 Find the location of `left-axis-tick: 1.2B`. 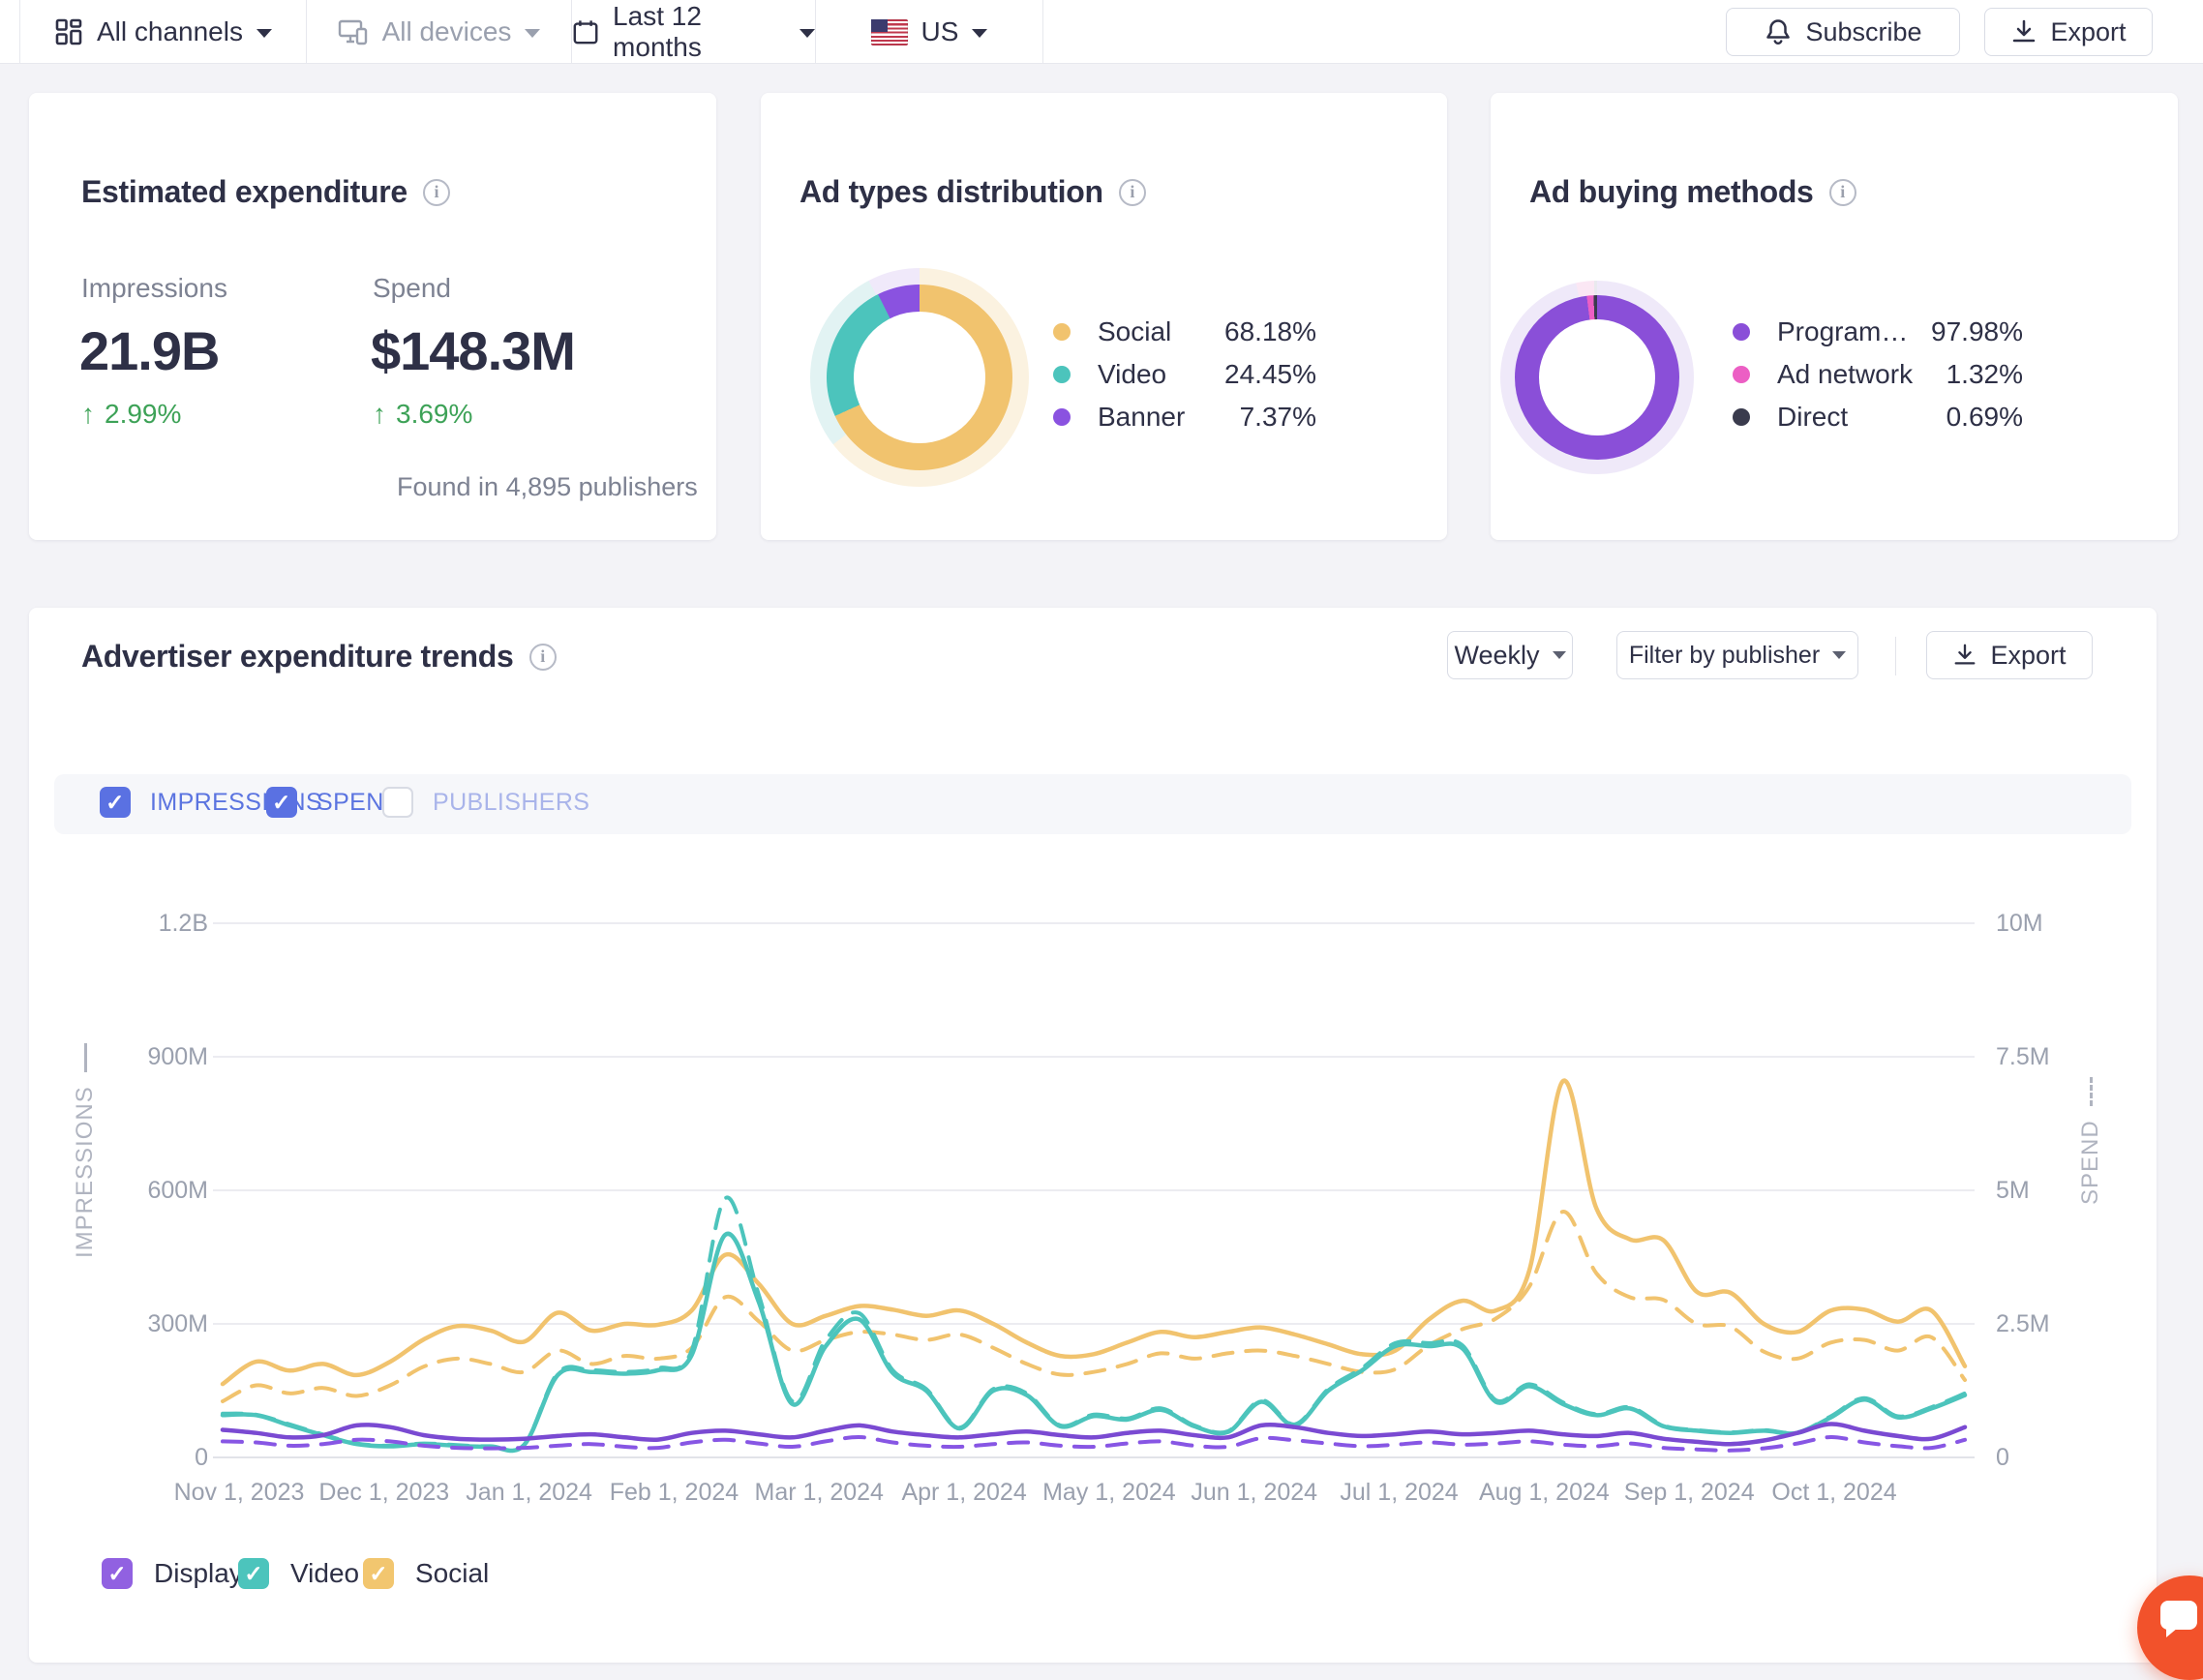

left-axis-tick: 1.2B is located at coordinates (183, 924).